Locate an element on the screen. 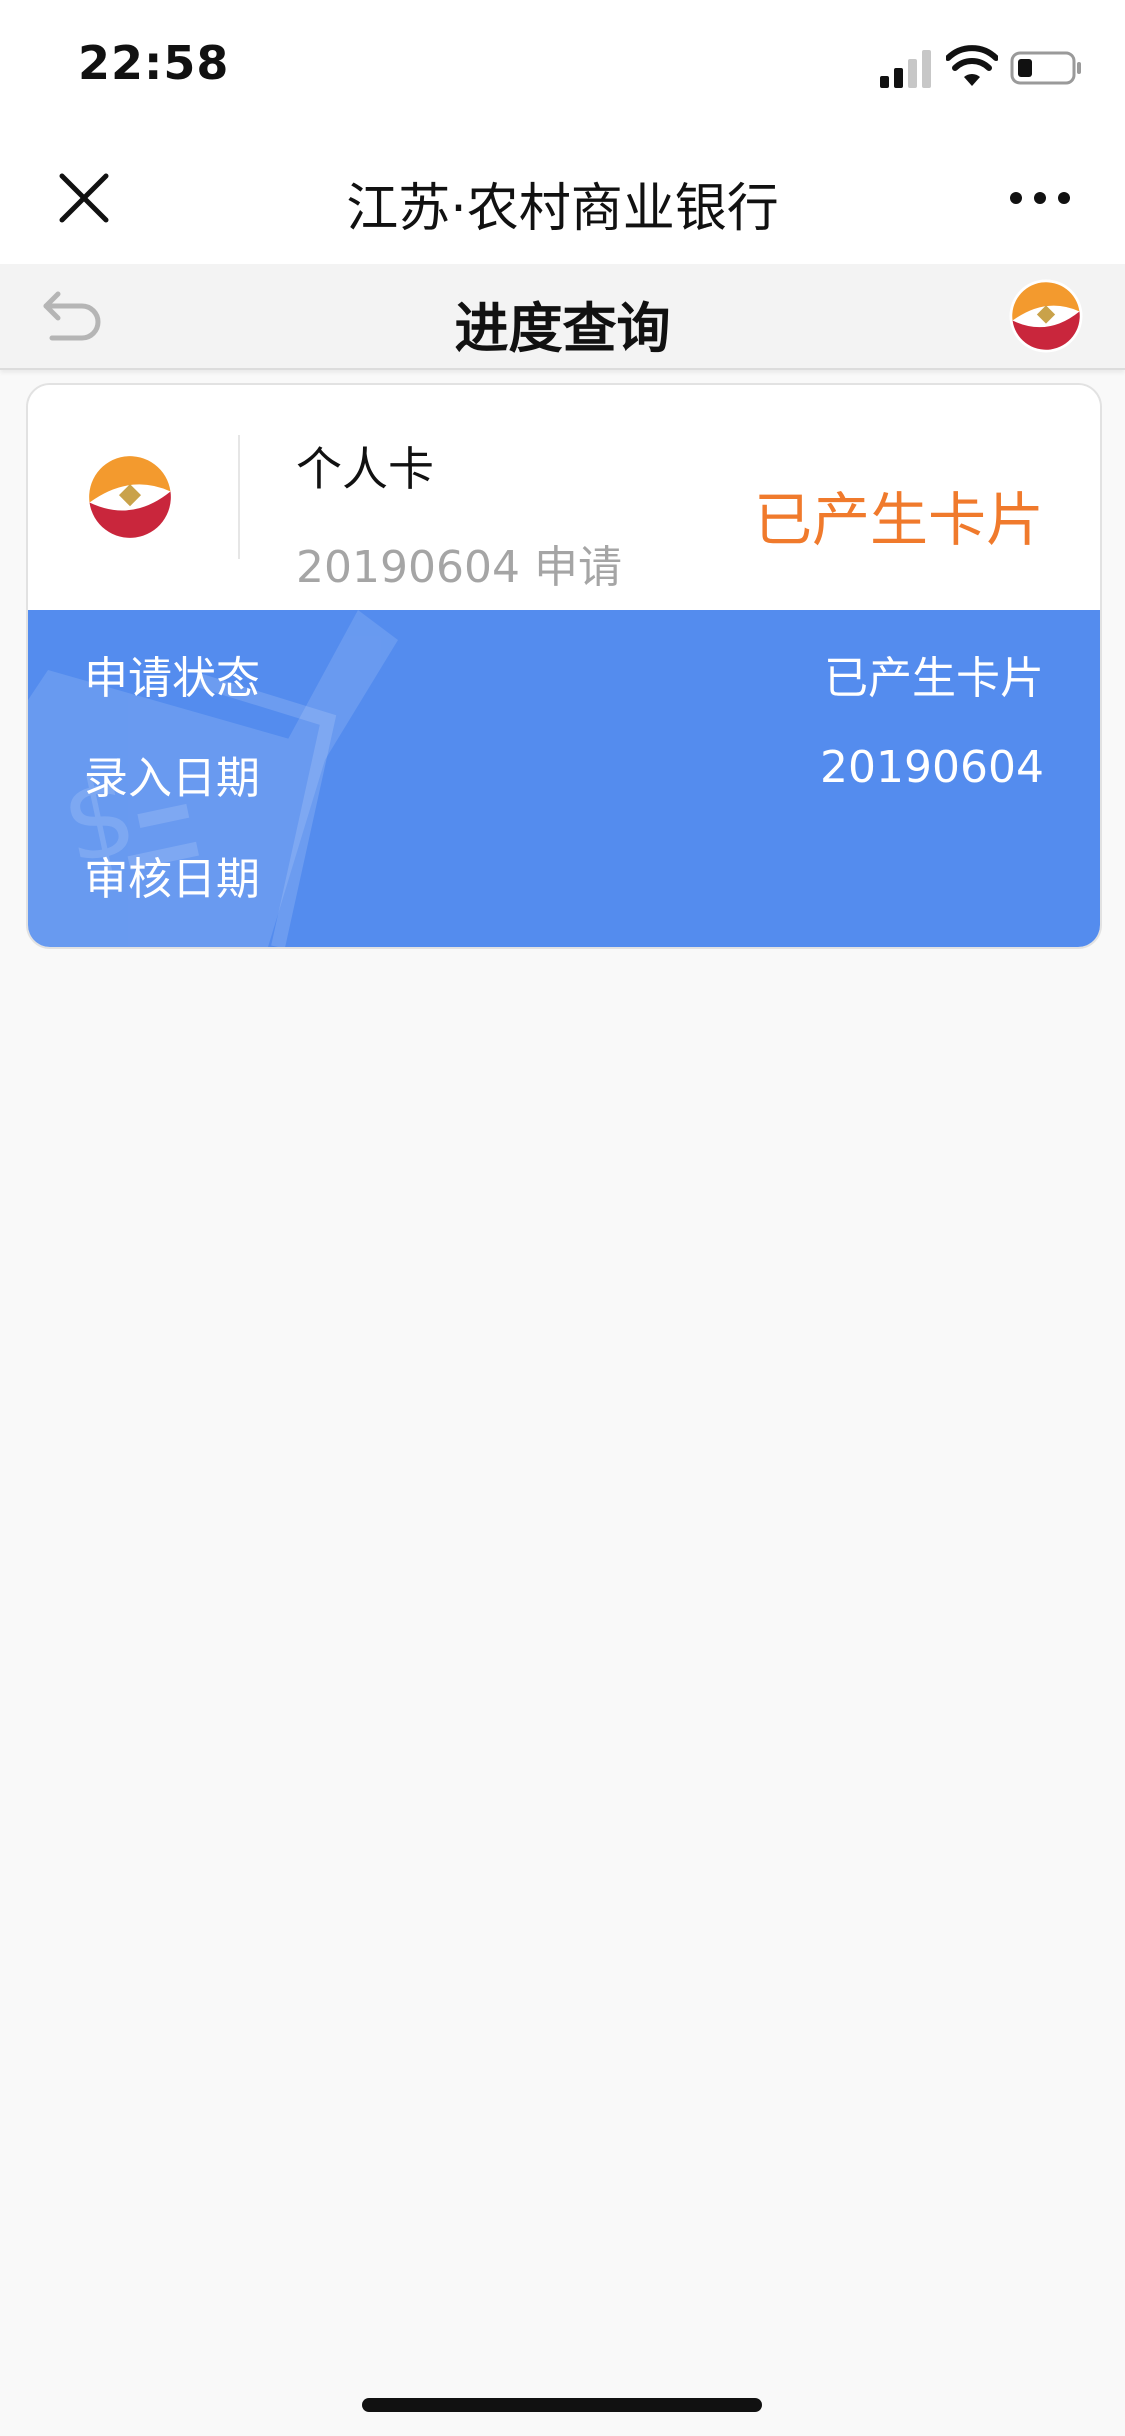 The height and width of the screenshot is (2436, 1125). detail-row-entry-date: 录入日期 20190604 is located at coordinates (564, 773).